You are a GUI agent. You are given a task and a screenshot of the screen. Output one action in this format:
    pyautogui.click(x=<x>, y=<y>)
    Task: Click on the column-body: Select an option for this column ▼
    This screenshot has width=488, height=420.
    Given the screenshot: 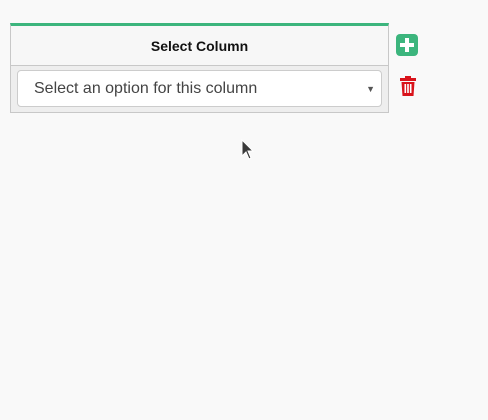 What is the action you would take?
    pyautogui.click(x=199, y=89)
    